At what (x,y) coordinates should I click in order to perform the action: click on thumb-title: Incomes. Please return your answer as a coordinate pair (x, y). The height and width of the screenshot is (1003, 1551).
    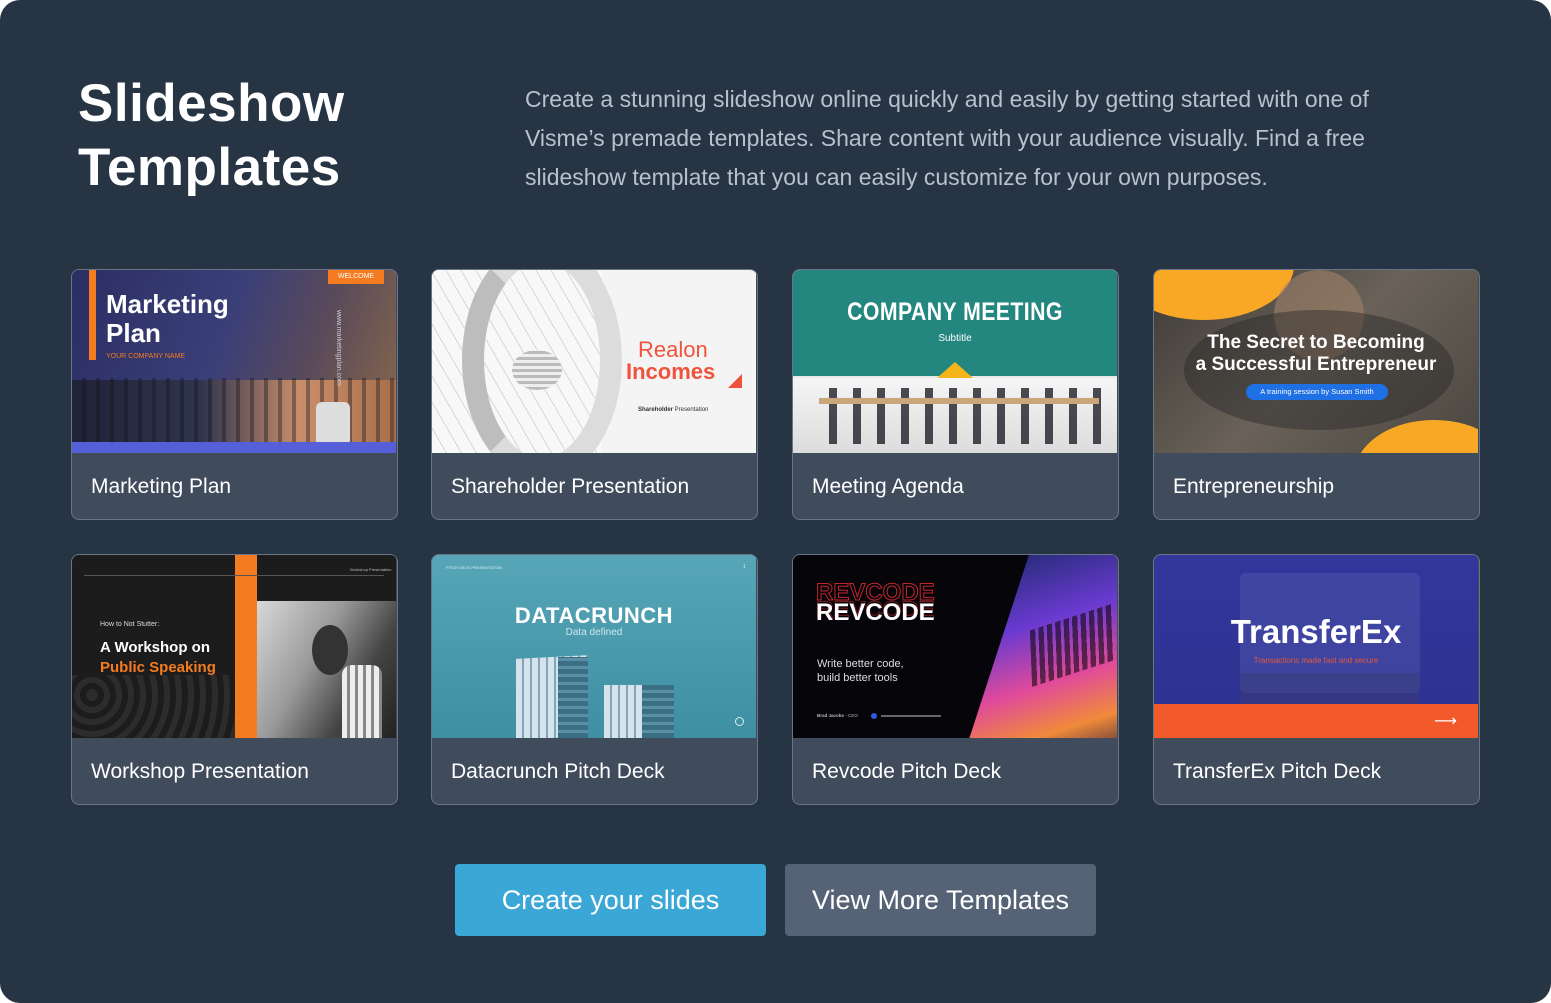
    Looking at the image, I should click on (671, 371).